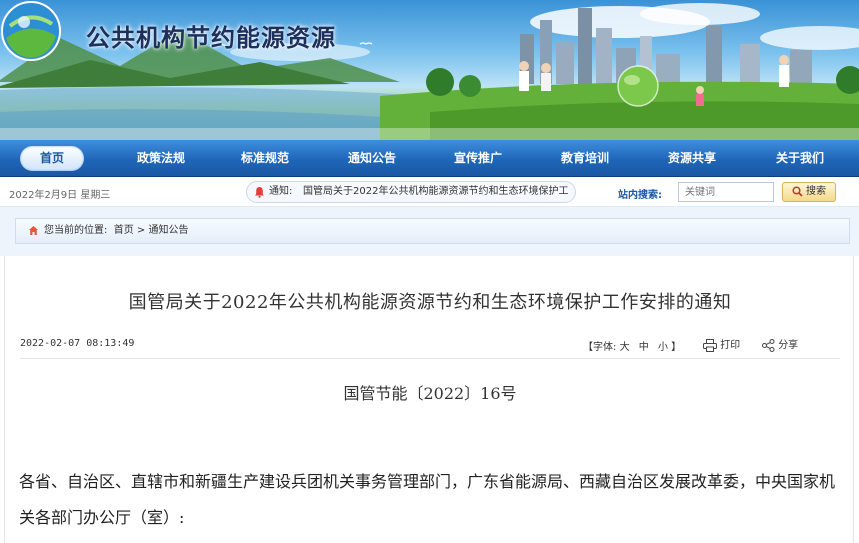 The height and width of the screenshot is (543, 859). What do you see at coordinates (710, 345) in the screenshot?
I see `printer-icon` at bounding box center [710, 345].